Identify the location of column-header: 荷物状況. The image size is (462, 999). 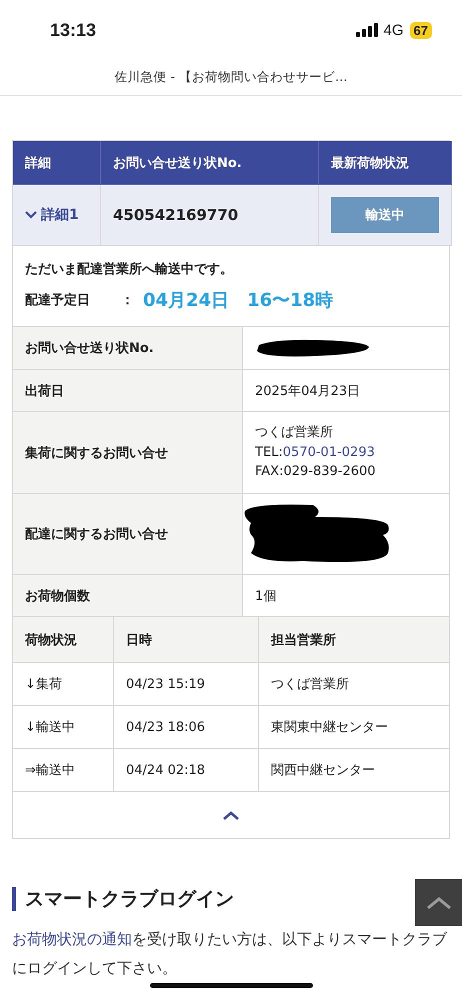
(63, 640).